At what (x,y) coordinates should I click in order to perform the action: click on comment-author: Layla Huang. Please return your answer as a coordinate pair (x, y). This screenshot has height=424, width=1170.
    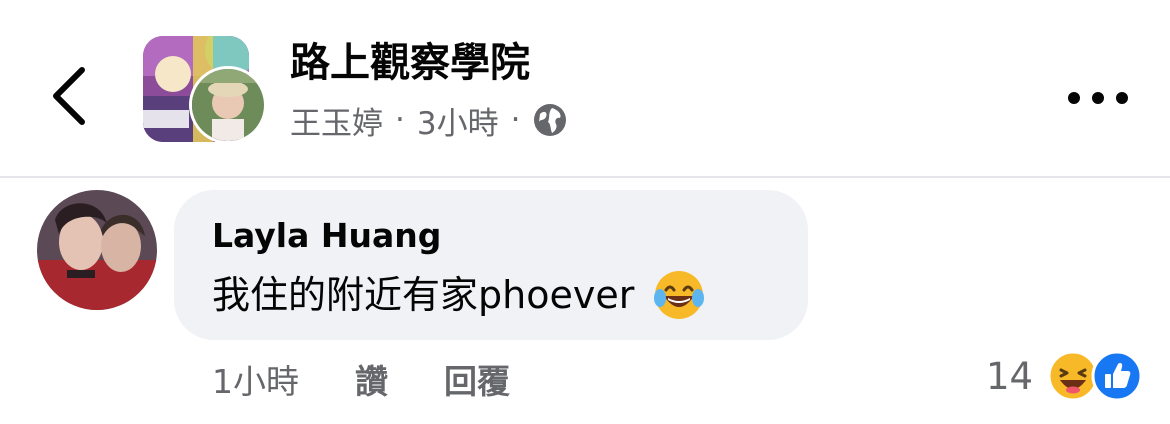
    Looking at the image, I should click on (326, 236).